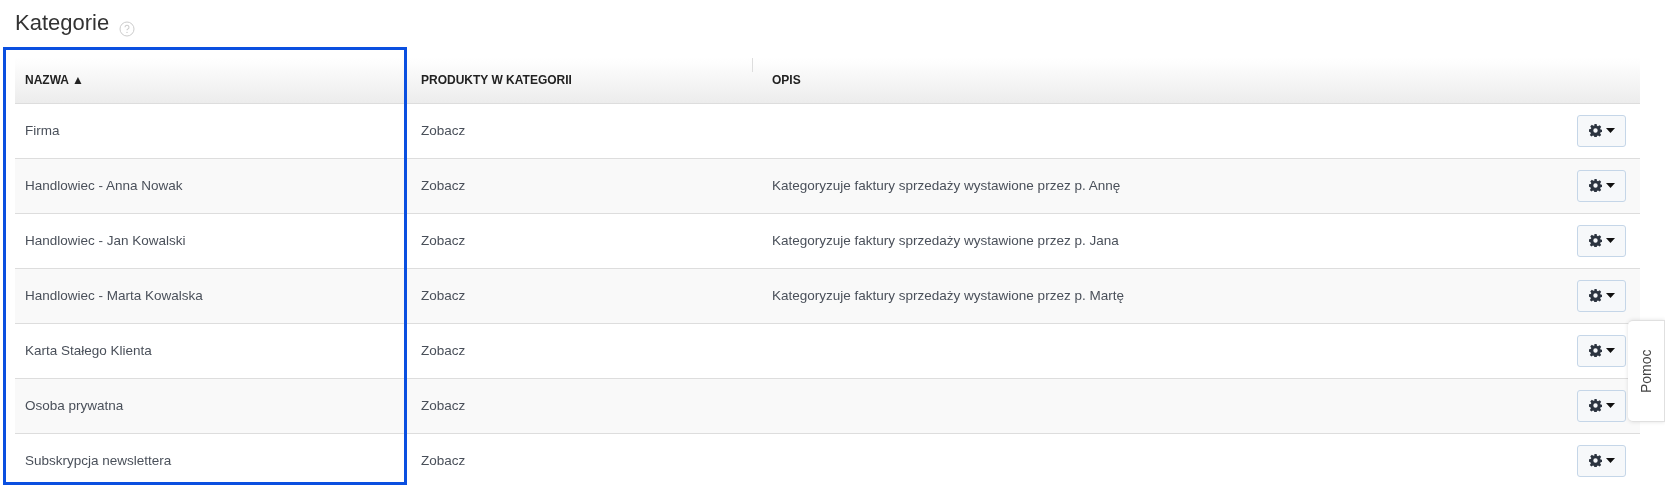 This screenshot has height=490, width=1665. Describe the element at coordinates (105, 240) in the screenshot. I see `category-name: Handlowiec - Jan Kowalski` at that location.